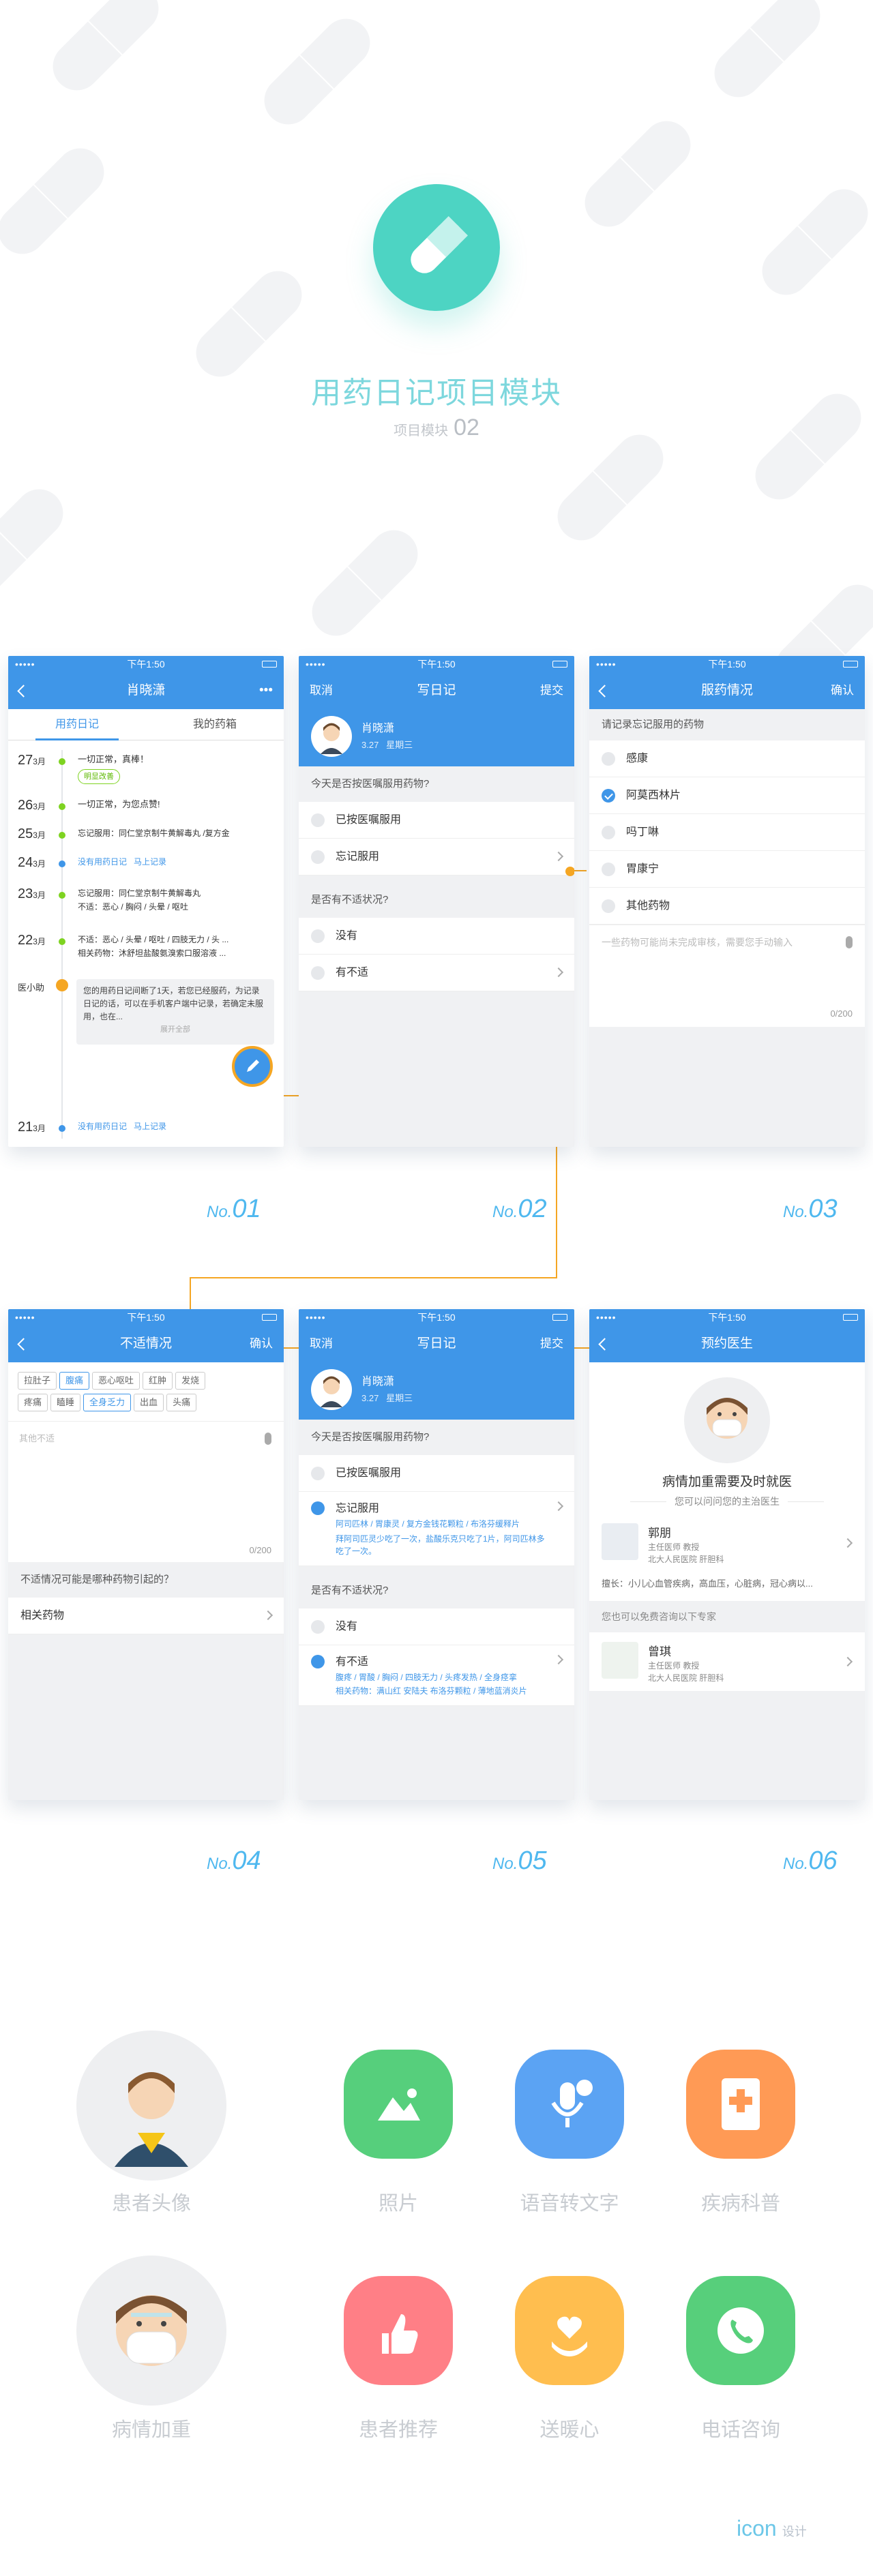  I want to click on page-subtitle: 项目模块 02, so click(436, 428).